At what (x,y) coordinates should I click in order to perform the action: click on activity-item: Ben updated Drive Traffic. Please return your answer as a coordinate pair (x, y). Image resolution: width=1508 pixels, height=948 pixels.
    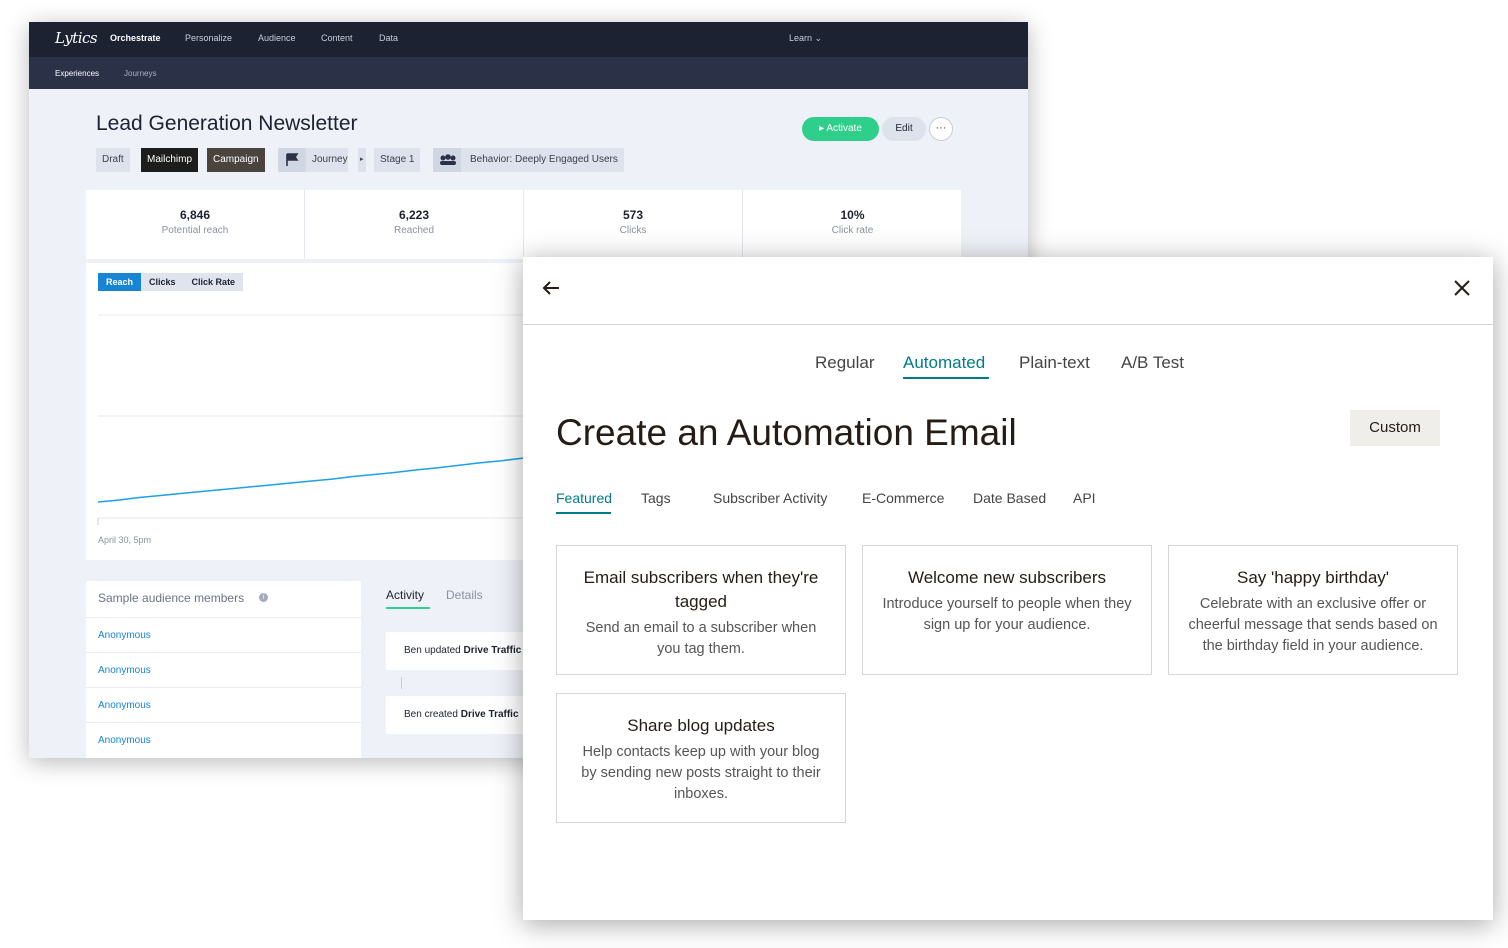
    Looking at the image, I should click on (461, 651).